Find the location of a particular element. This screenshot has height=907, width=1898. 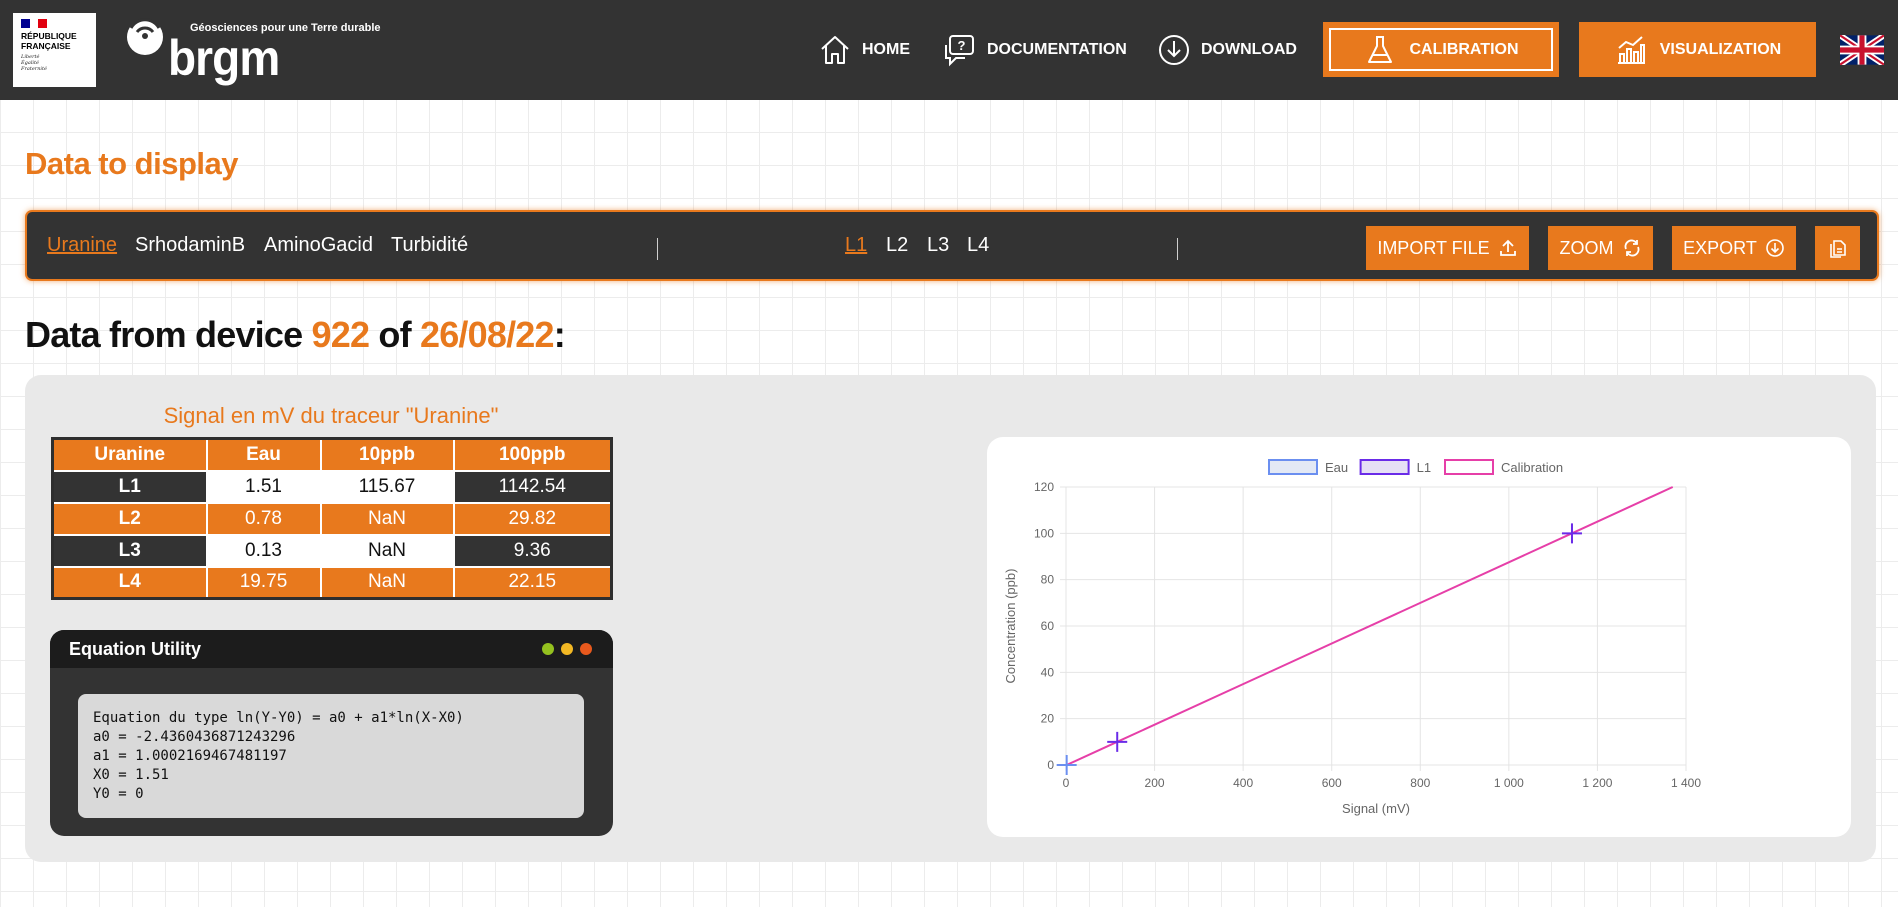

table-row: L3 0.13 NaN 9.36 is located at coordinates (332, 550).